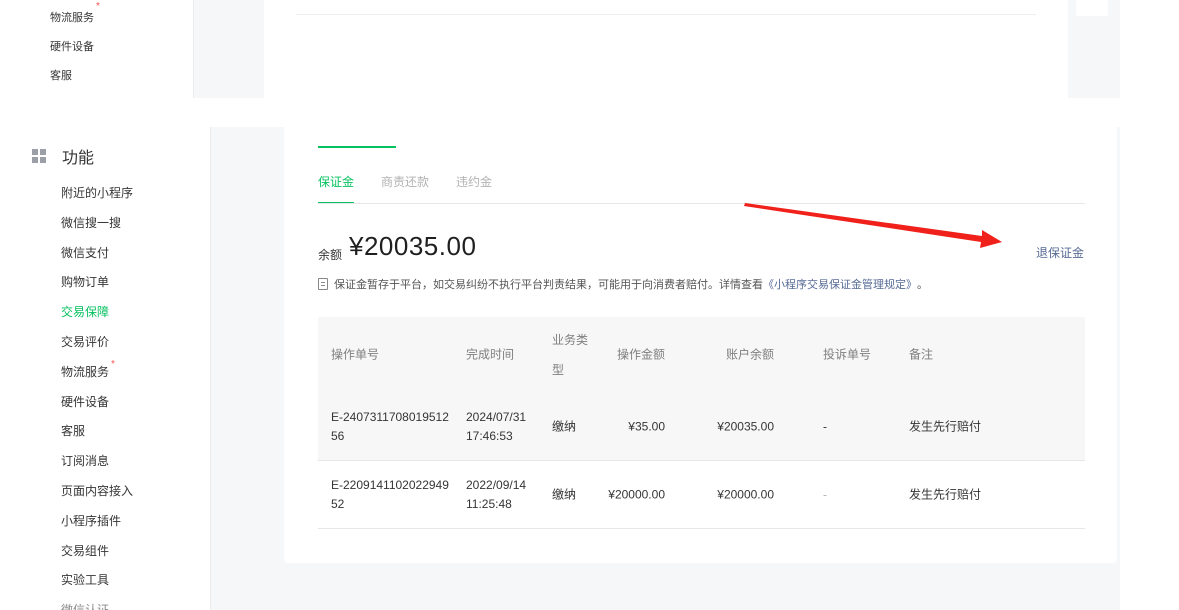  What do you see at coordinates (921, 354) in the screenshot?
I see `column-header: 备注` at bounding box center [921, 354].